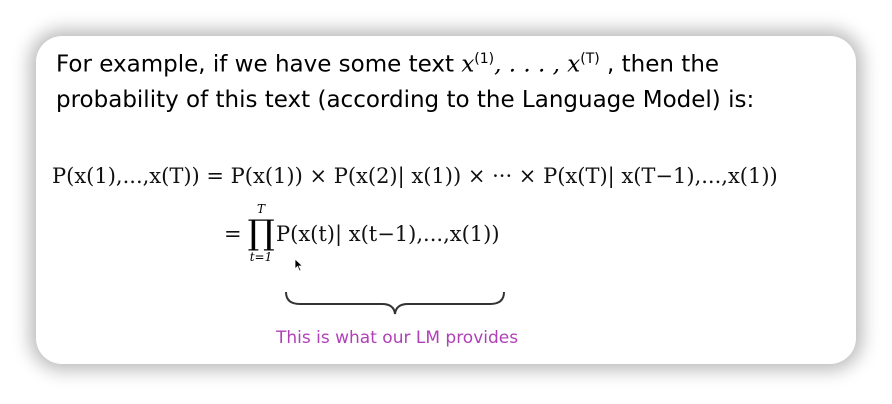 This screenshot has height=404, width=892. I want to click on intro-line1-a: For example, if we have some text, so click(259, 64).